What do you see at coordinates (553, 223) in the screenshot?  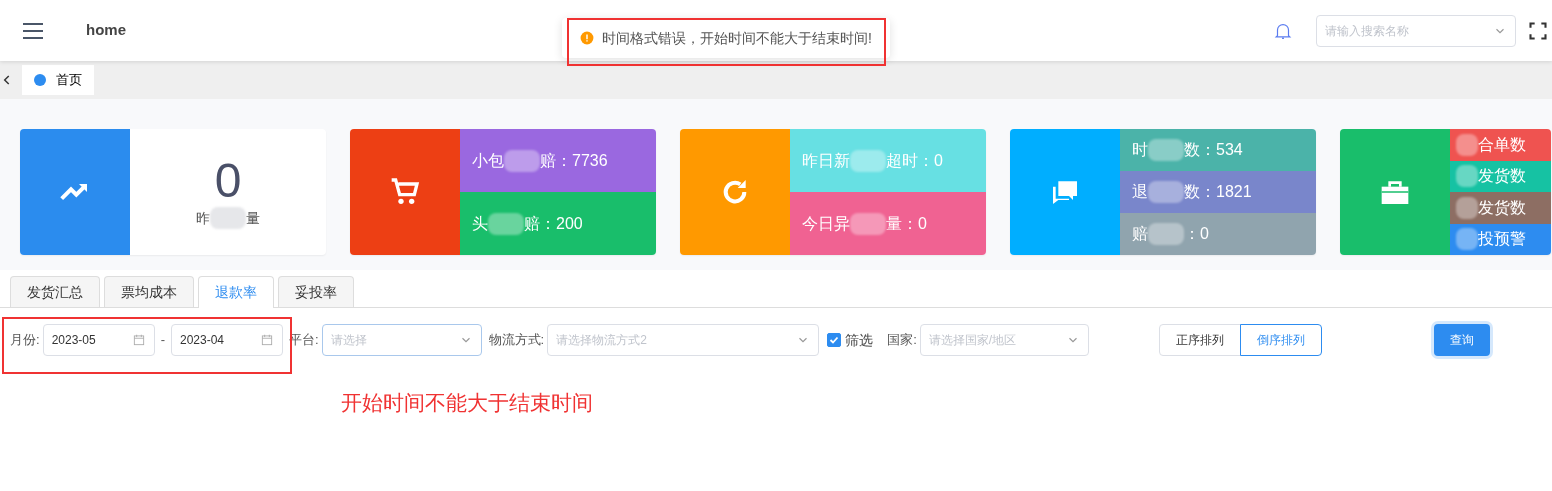 I see `stat-label: 赔：200` at bounding box center [553, 223].